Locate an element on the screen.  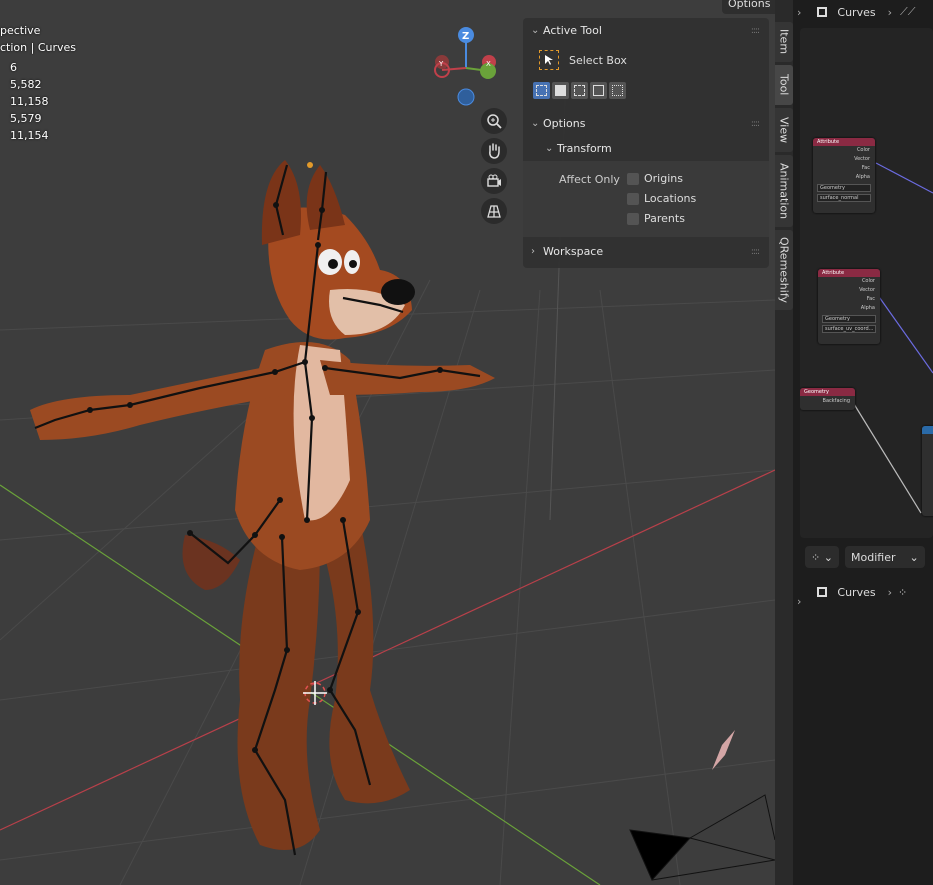
tab-label: Tool is located at coordinates (784, 85).